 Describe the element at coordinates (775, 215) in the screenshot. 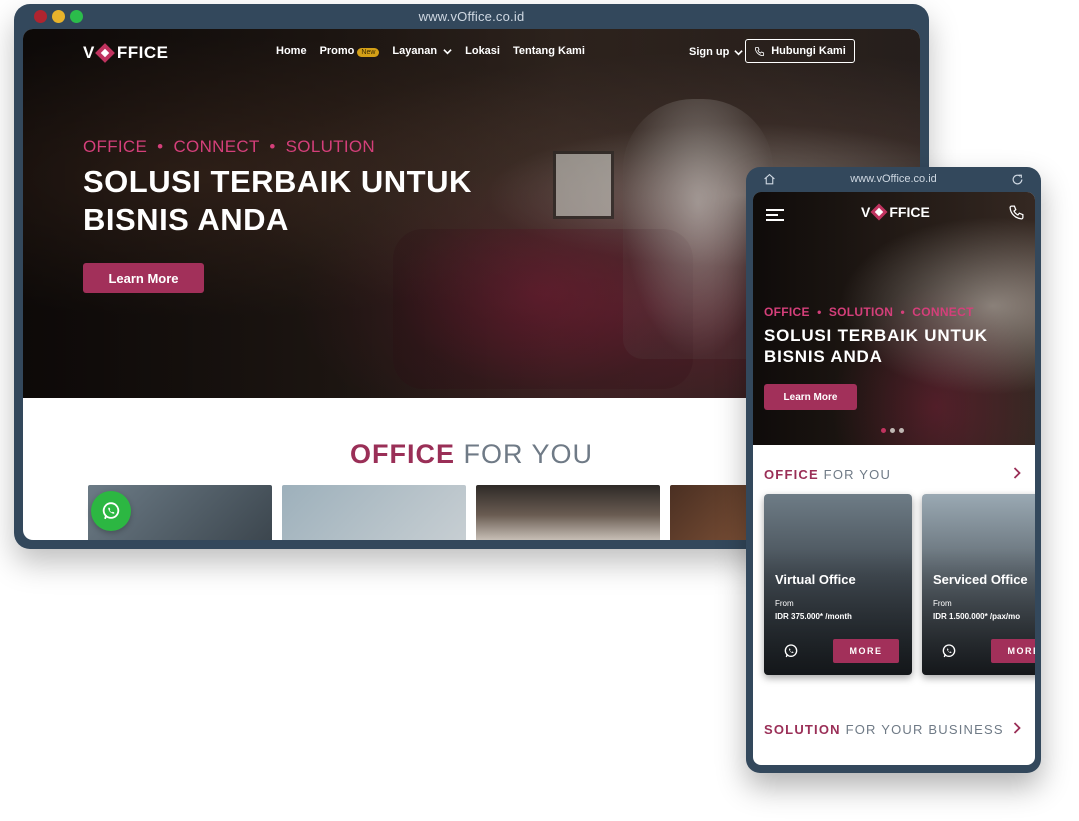

I see `hamburger-menu-icon` at that location.